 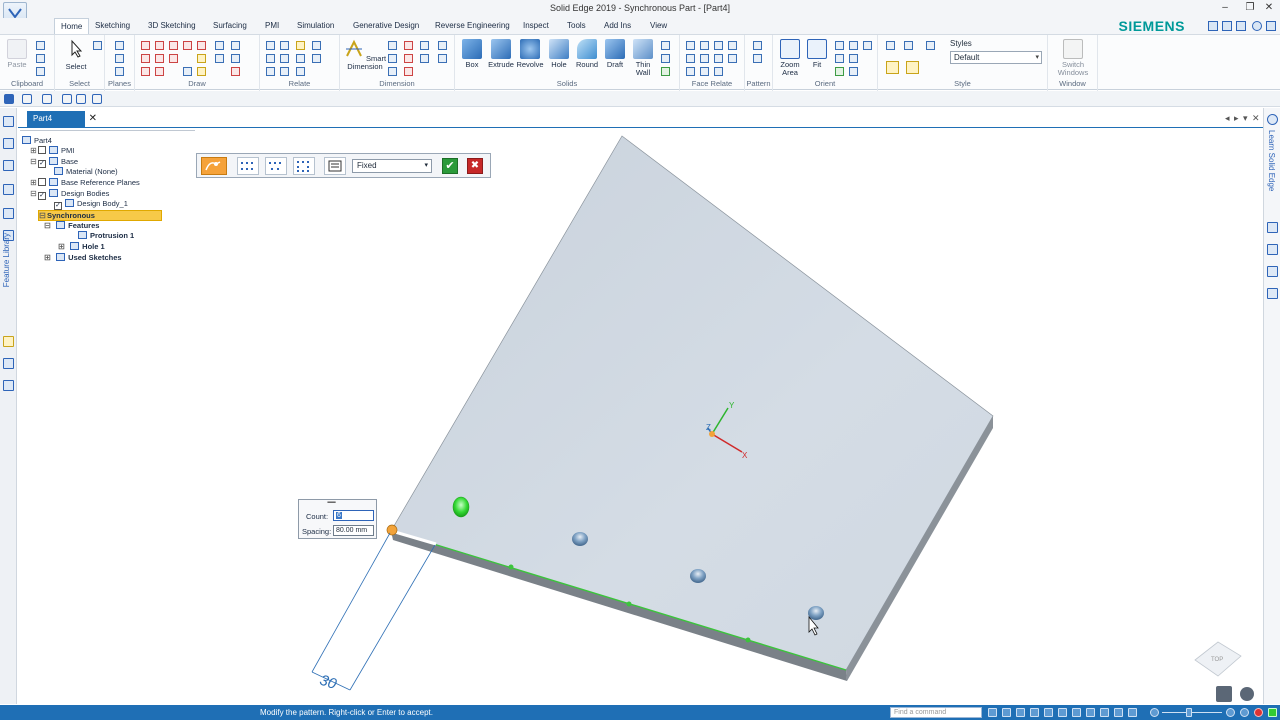 What do you see at coordinates (145, 45) in the screenshot?
I see `line-icon` at bounding box center [145, 45].